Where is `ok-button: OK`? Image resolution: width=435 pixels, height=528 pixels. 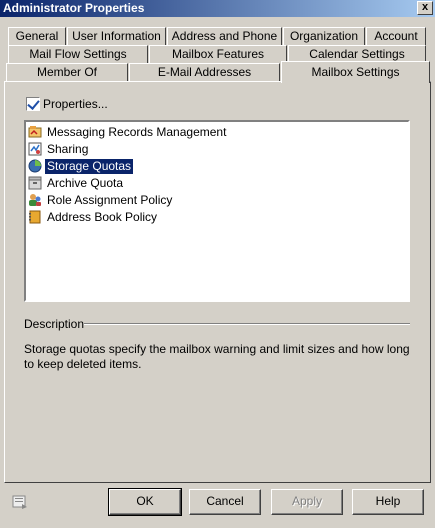
ok-button: OK is located at coordinates (145, 502).